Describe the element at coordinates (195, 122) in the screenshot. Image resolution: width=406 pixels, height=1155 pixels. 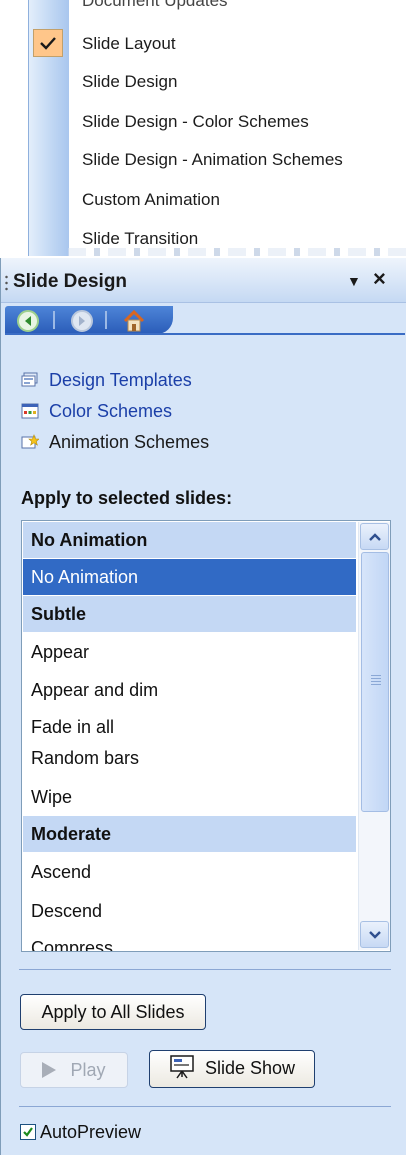
I see `menu-item-color-schemes: Slide Design - Color Schemes` at that location.